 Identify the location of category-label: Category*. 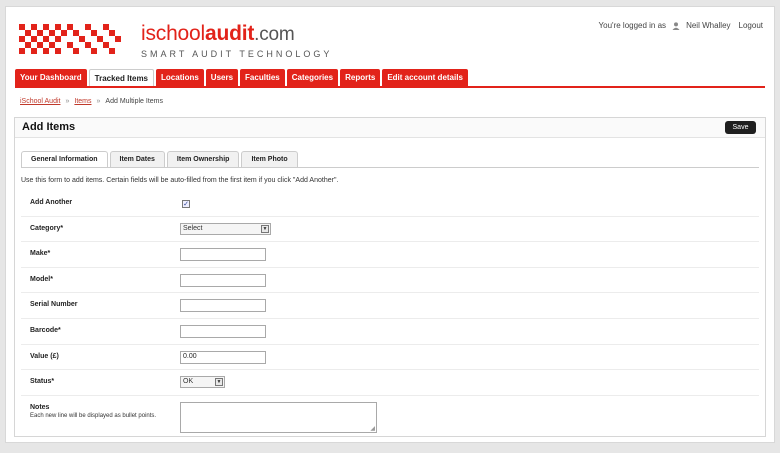
(47, 228).